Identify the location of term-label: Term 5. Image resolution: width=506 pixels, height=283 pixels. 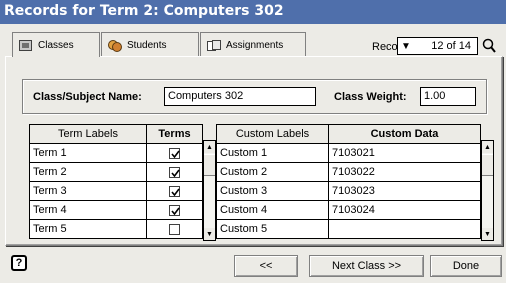
(88, 229).